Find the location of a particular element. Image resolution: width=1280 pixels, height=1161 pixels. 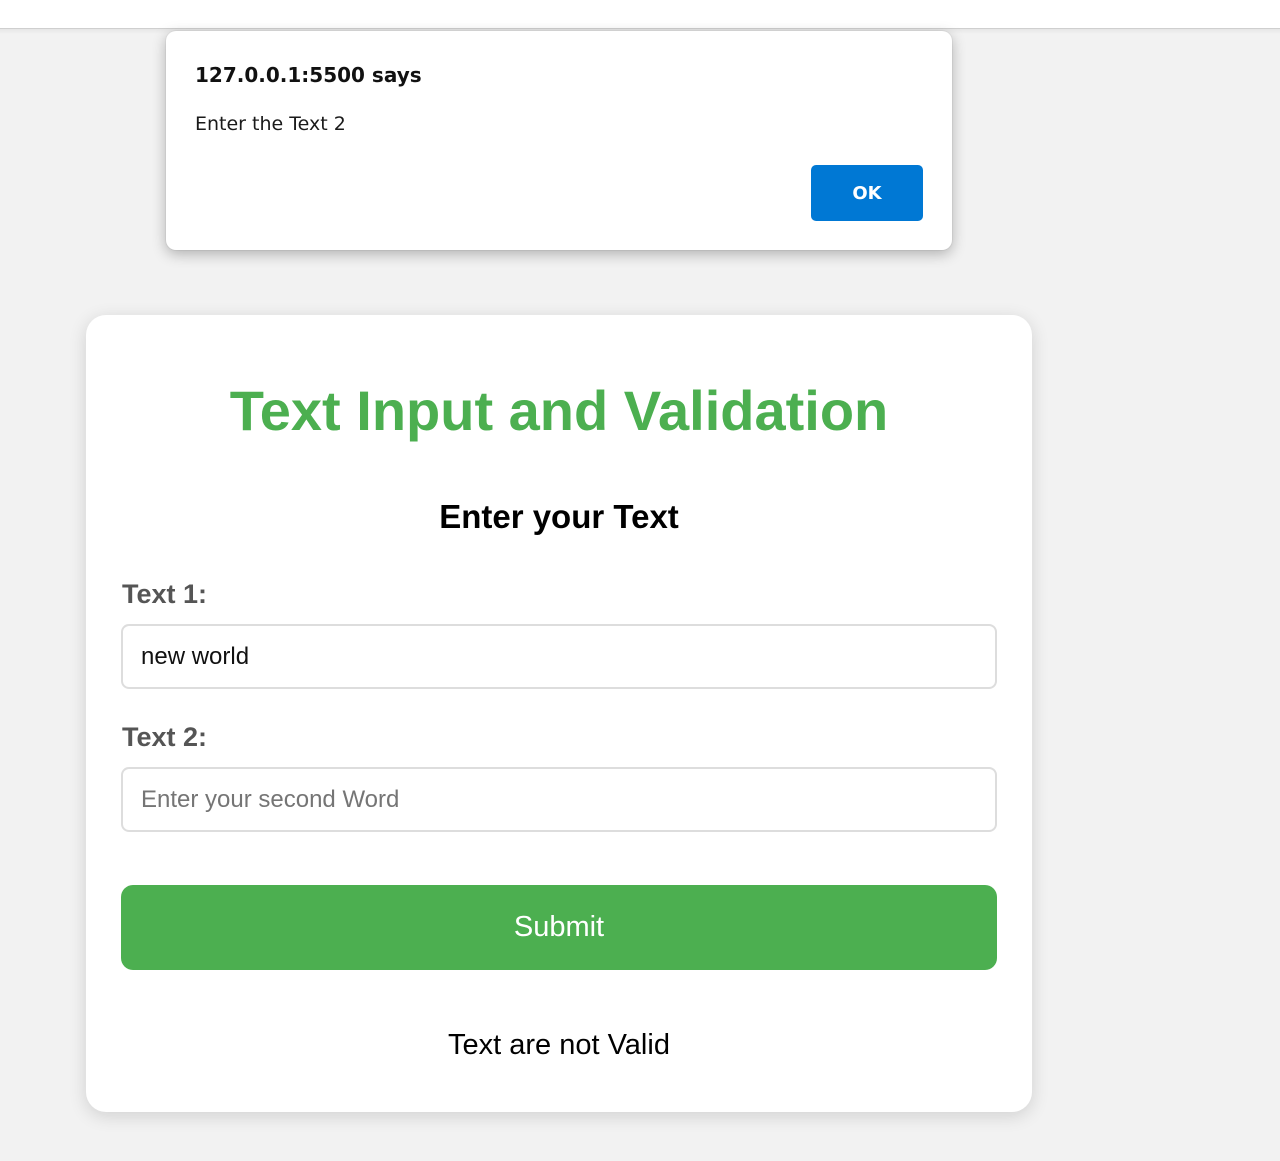

text1-input is located at coordinates (559, 656).